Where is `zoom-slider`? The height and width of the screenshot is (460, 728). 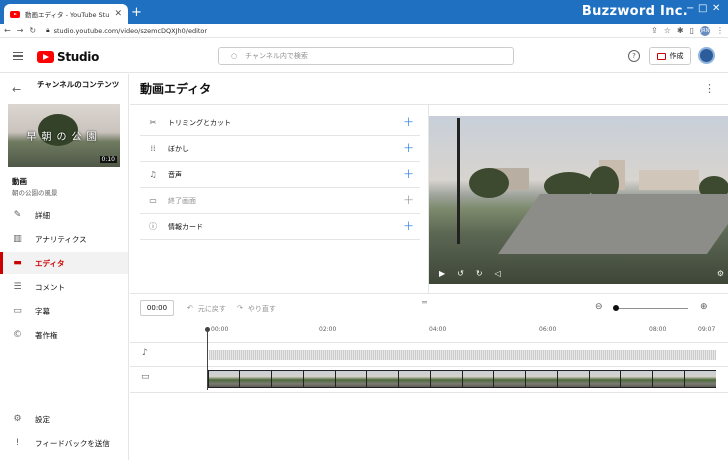 zoom-slider is located at coordinates (652, 308).